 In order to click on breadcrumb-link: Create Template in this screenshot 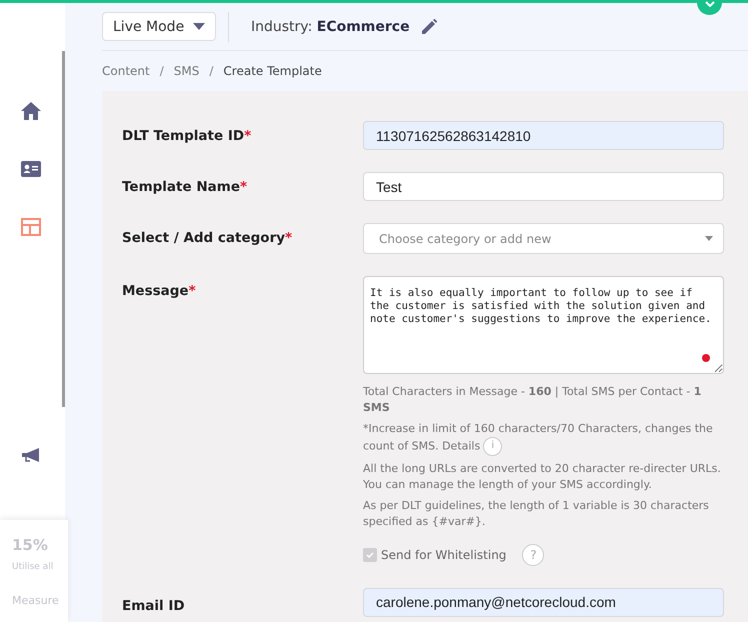, I will do `click(272, 71)`.